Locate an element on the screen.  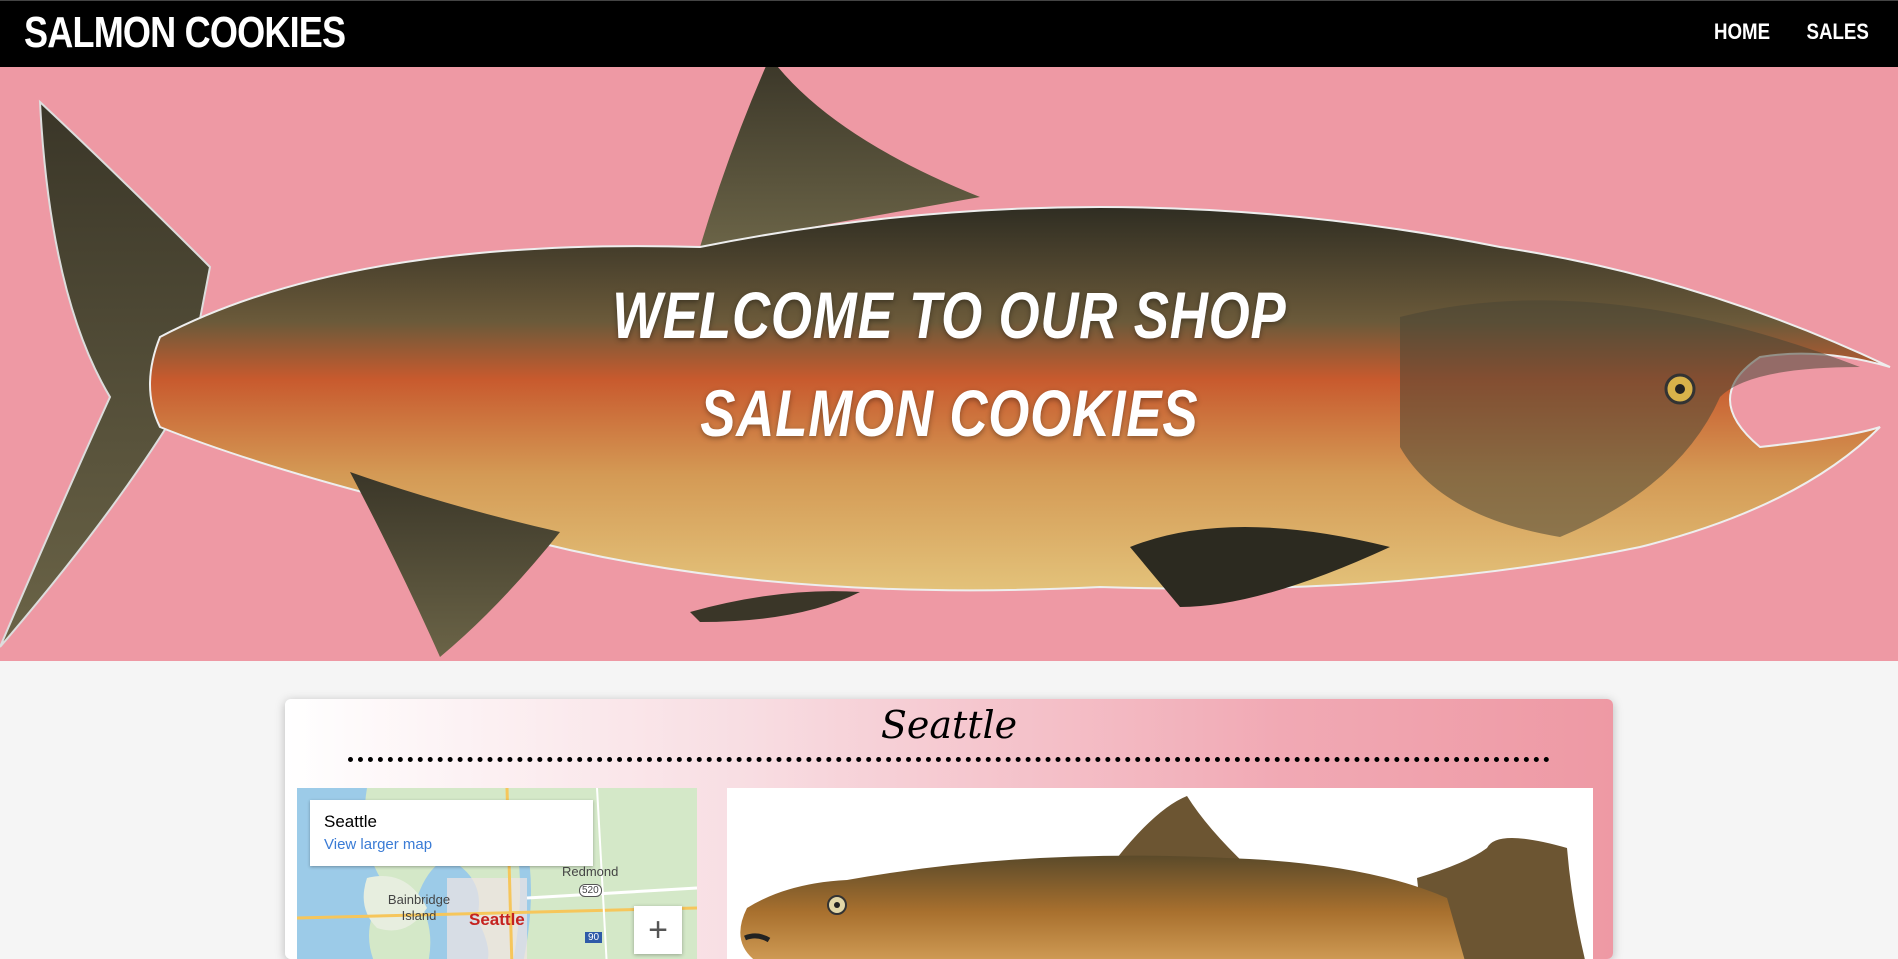
store-name: Seattle is located at coordinates (949, 725).